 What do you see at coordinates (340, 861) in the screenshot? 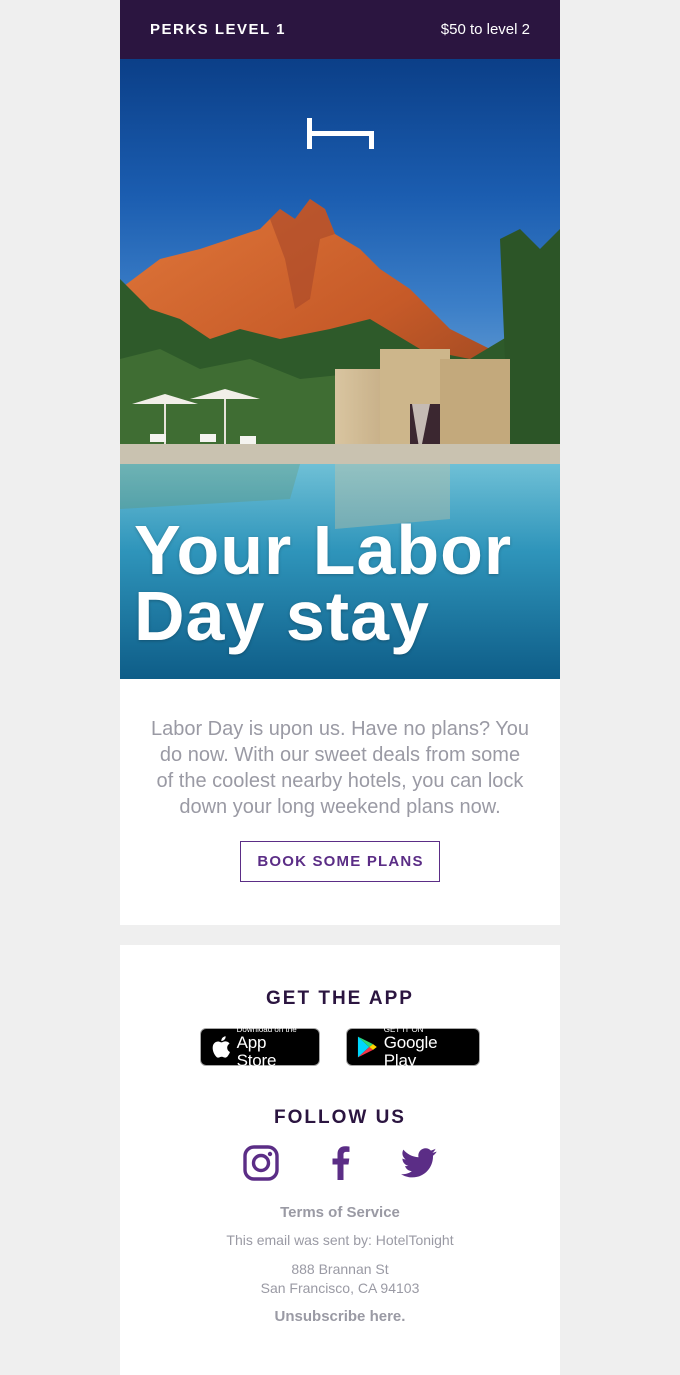
I see `book-some-plans-button: BOOK SOME PLANS` at bounding box center [340, 861].